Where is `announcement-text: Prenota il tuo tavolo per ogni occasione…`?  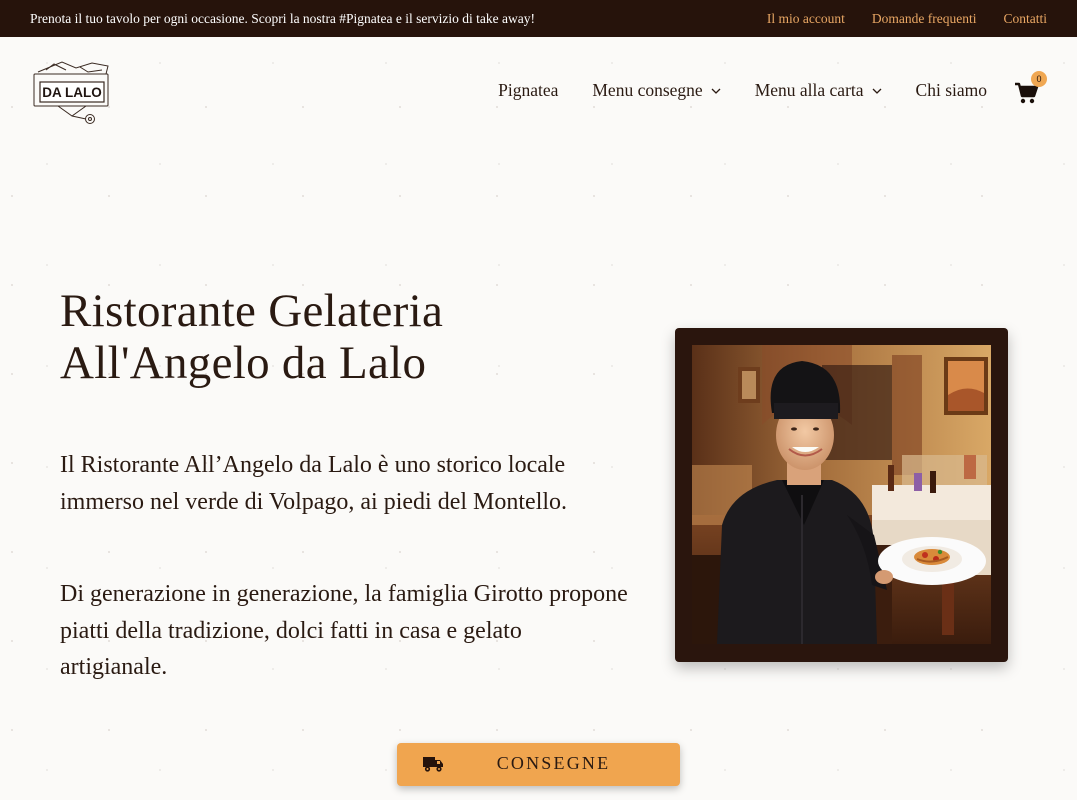 announcement-text: Prenota il tuo tavolo per ogni occasione… is located at coordinates (282, 18).